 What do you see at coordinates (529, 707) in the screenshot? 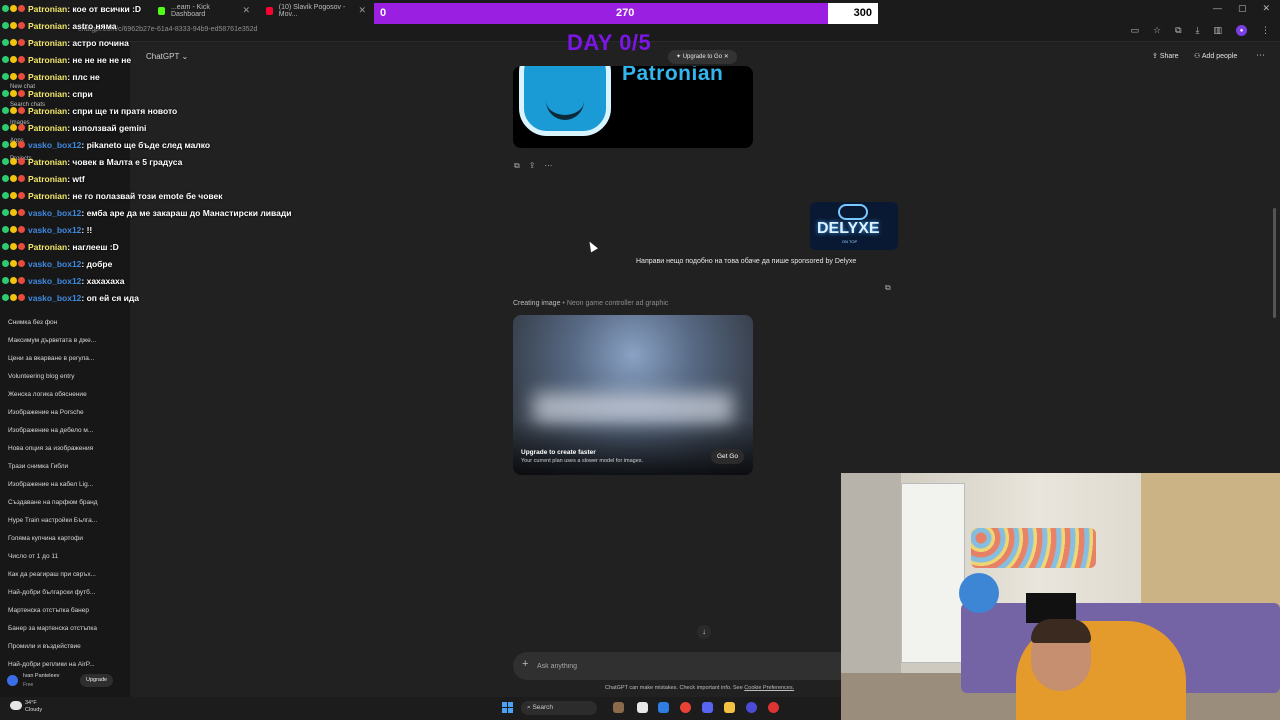
I see `search-icon: ⌕` at bounding box center [529, 707].